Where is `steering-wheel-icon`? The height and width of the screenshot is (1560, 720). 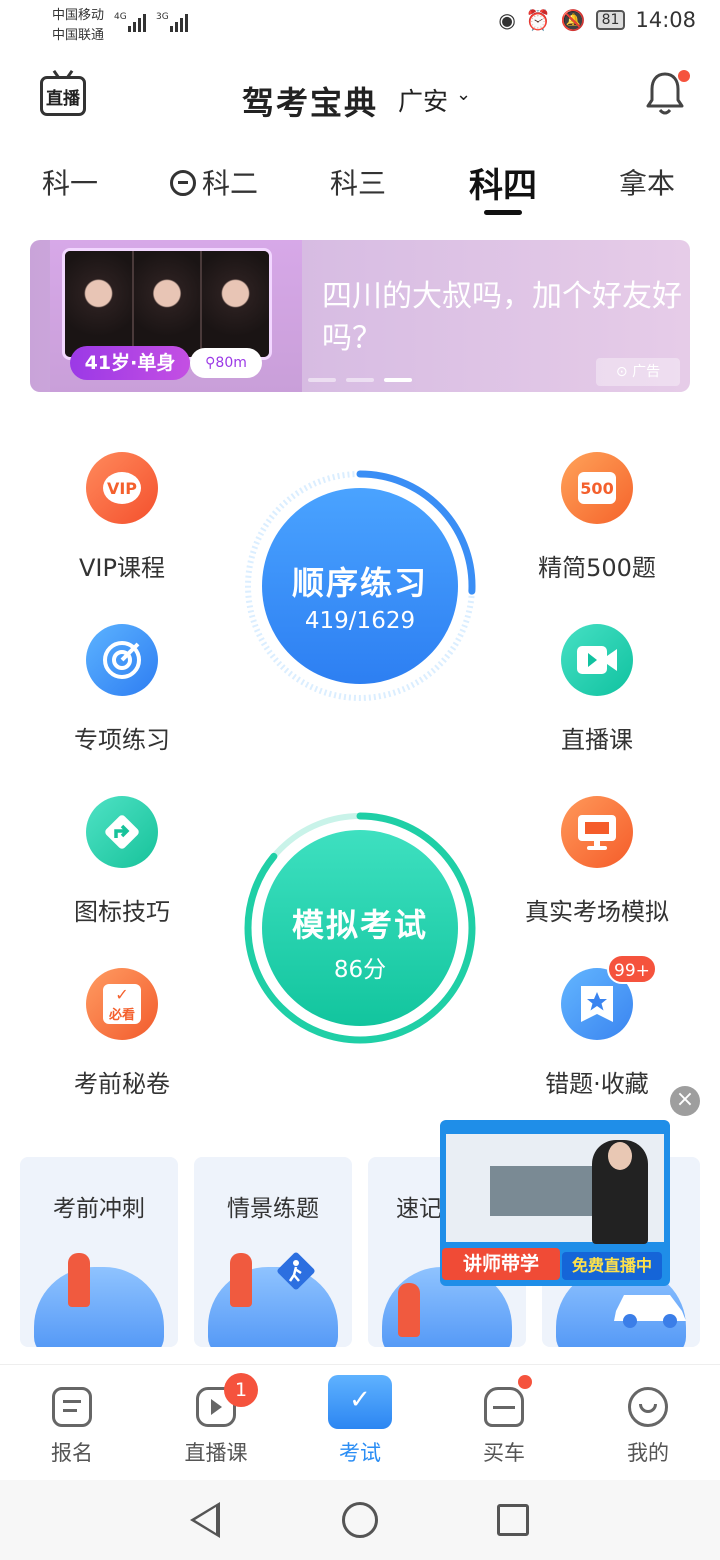
steering-wheel-icon is located at coordinates (183, 183).